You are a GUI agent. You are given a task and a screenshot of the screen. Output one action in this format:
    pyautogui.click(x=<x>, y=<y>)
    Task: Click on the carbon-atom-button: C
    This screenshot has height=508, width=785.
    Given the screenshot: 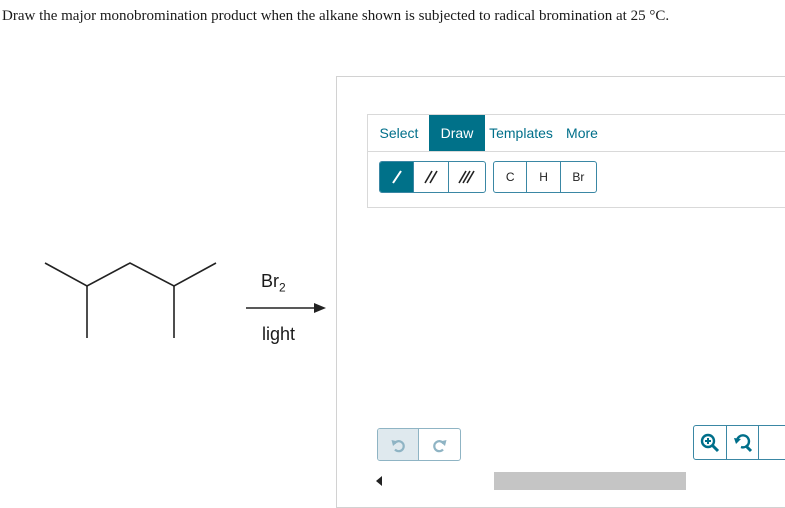 What is the action you would take?
    pyautogui.click(x=511, y=177)
    